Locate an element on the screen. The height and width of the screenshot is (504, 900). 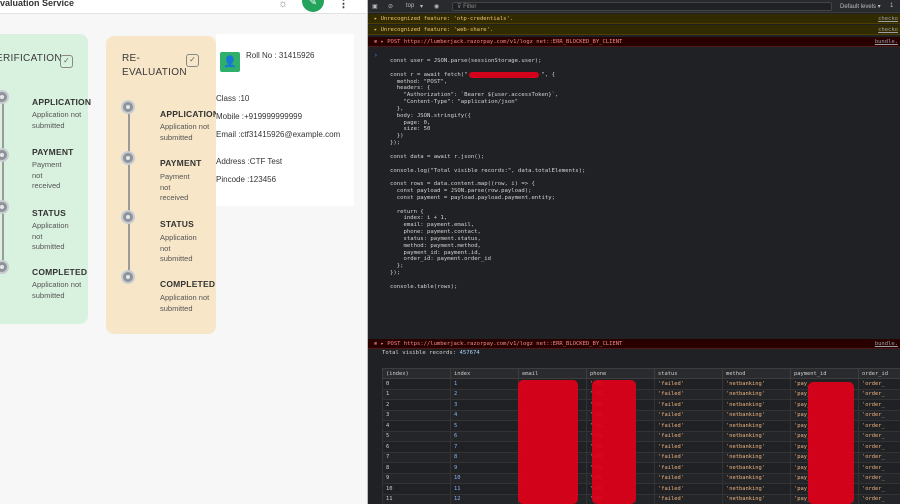
redaction-mark is located at coordinates (548, 442).